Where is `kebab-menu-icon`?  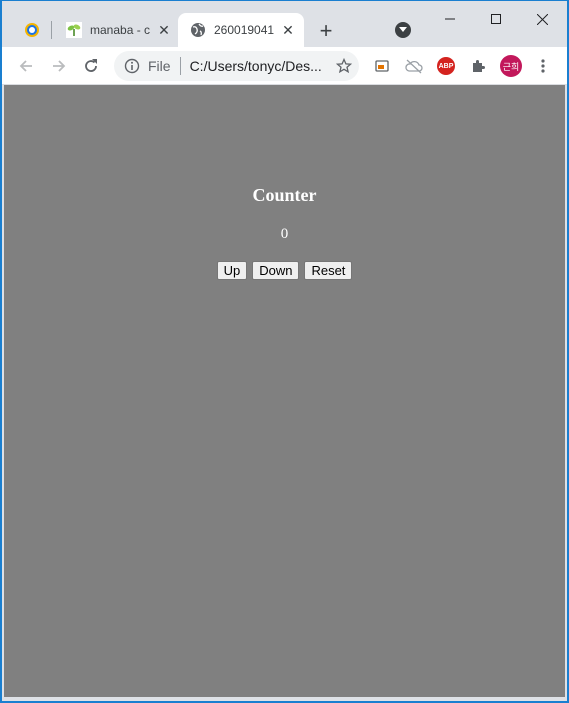 kebab-menu-icon is located at coordinates (543, 66).